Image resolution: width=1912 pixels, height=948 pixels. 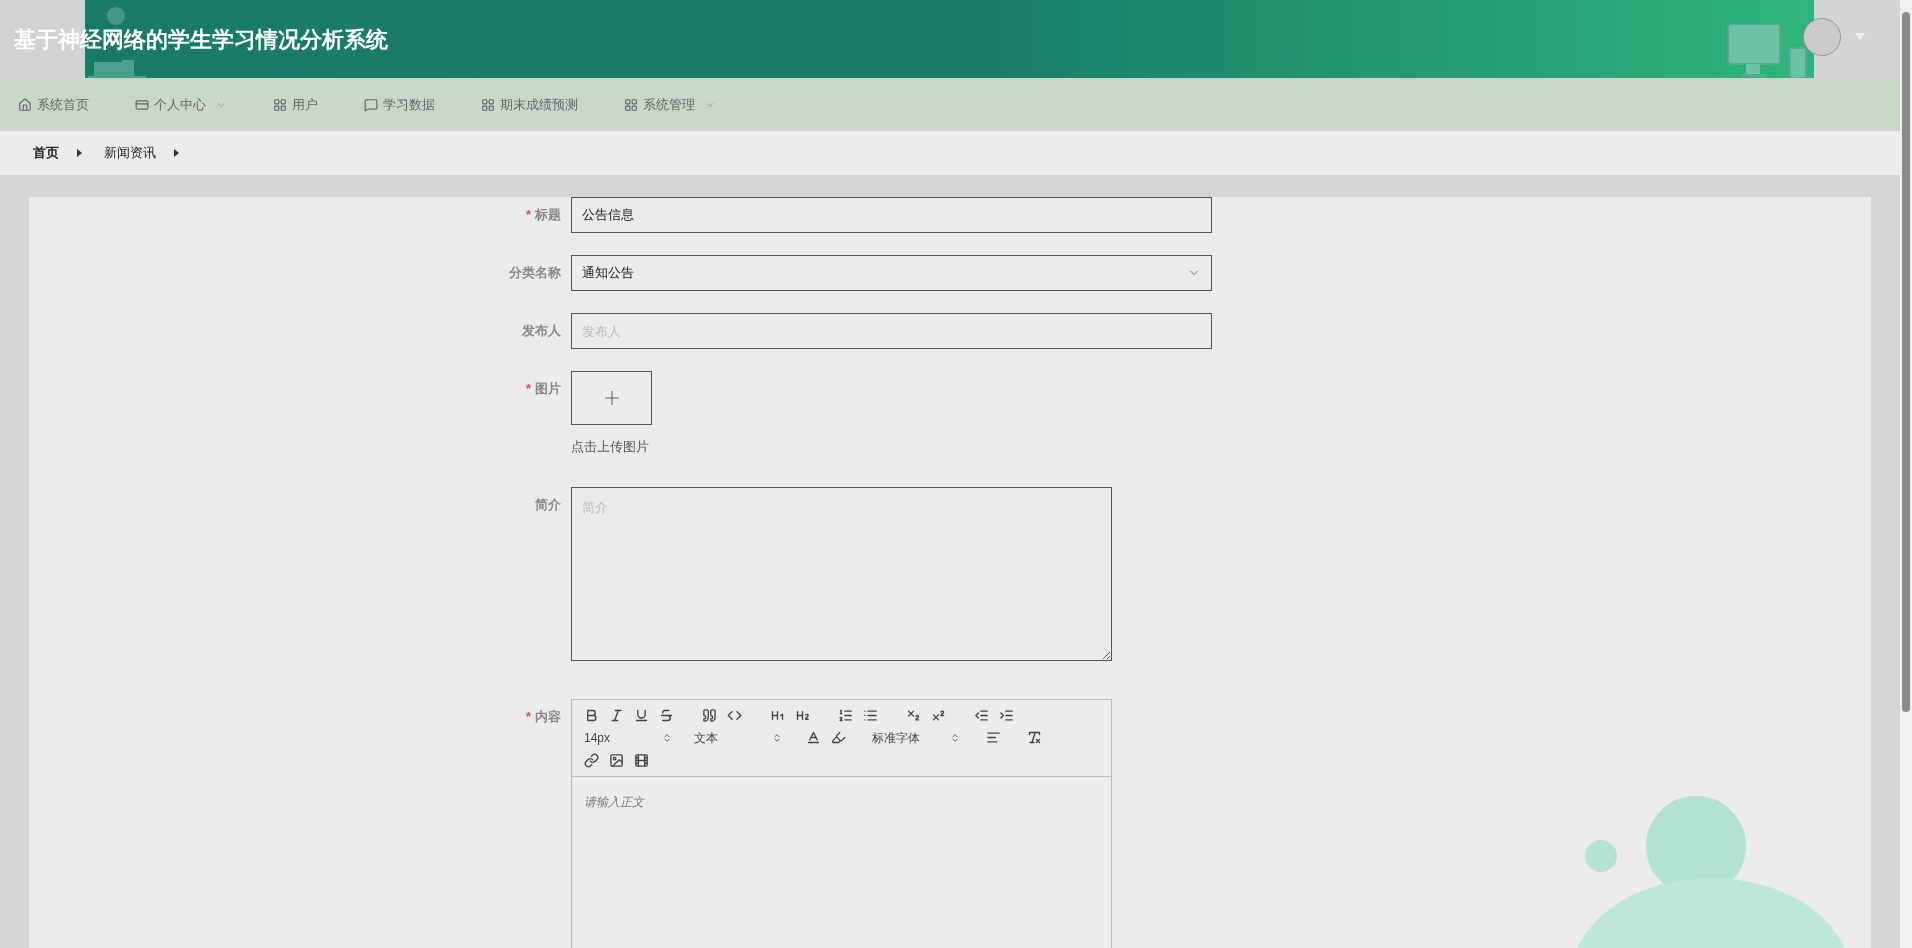 I want to click on text-color-icon, so click(x=813, y=737).